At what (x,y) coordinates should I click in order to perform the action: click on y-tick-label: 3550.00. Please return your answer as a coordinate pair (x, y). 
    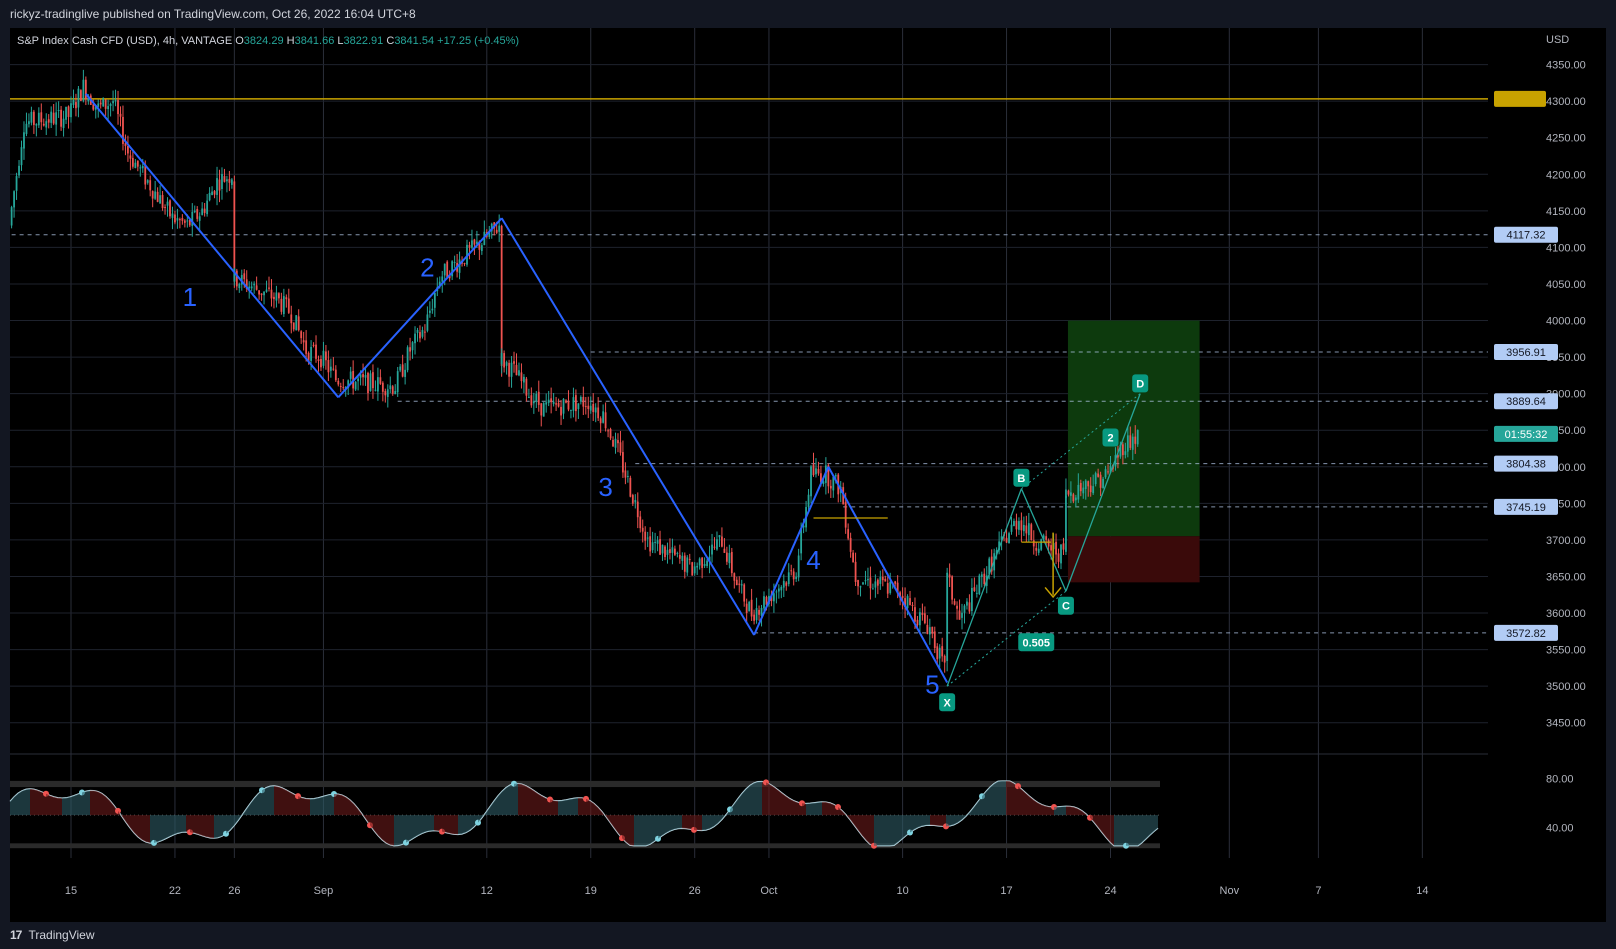
    Looking at the image, I should click on (1566, 651).